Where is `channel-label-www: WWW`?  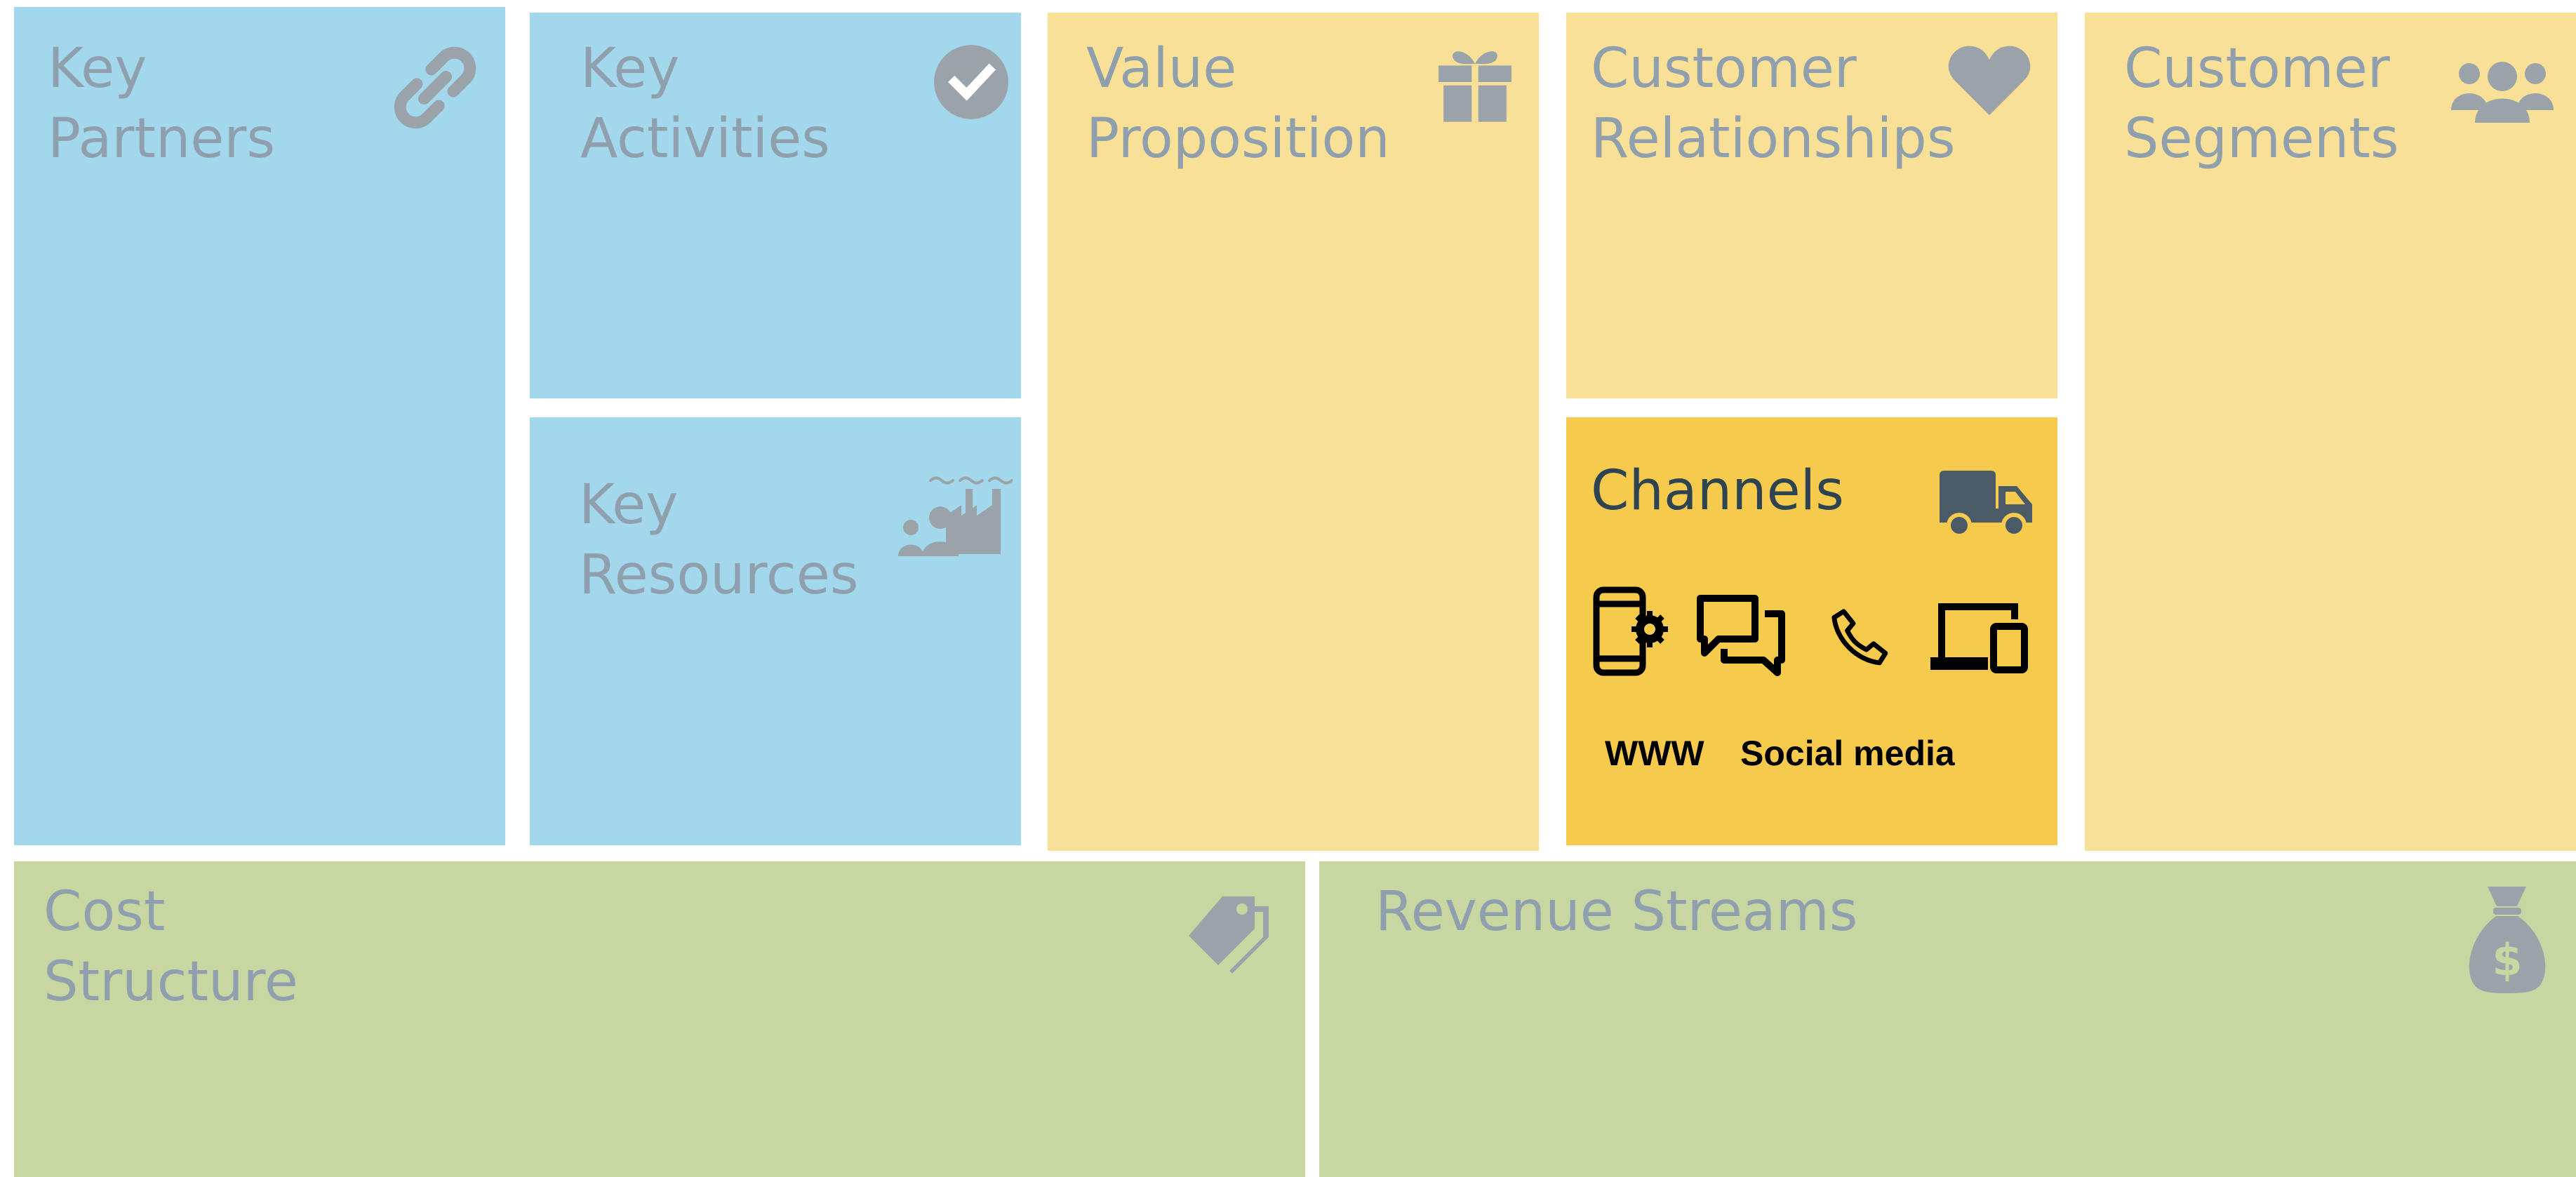
channel-label-www: WWW is located at coordinates (1654, 753).